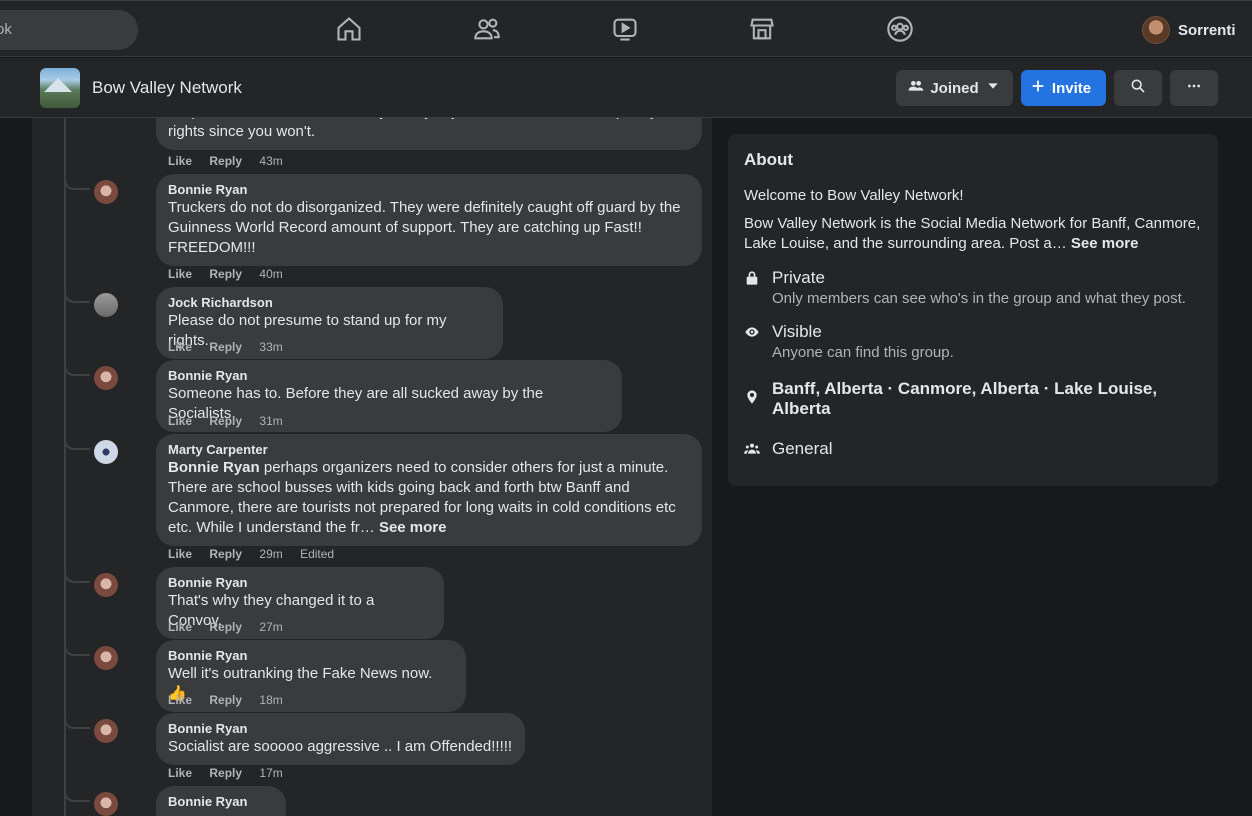 The width and height of the screenshot is (1252, 816). I want to click on eye-icon, so click(752, 342).